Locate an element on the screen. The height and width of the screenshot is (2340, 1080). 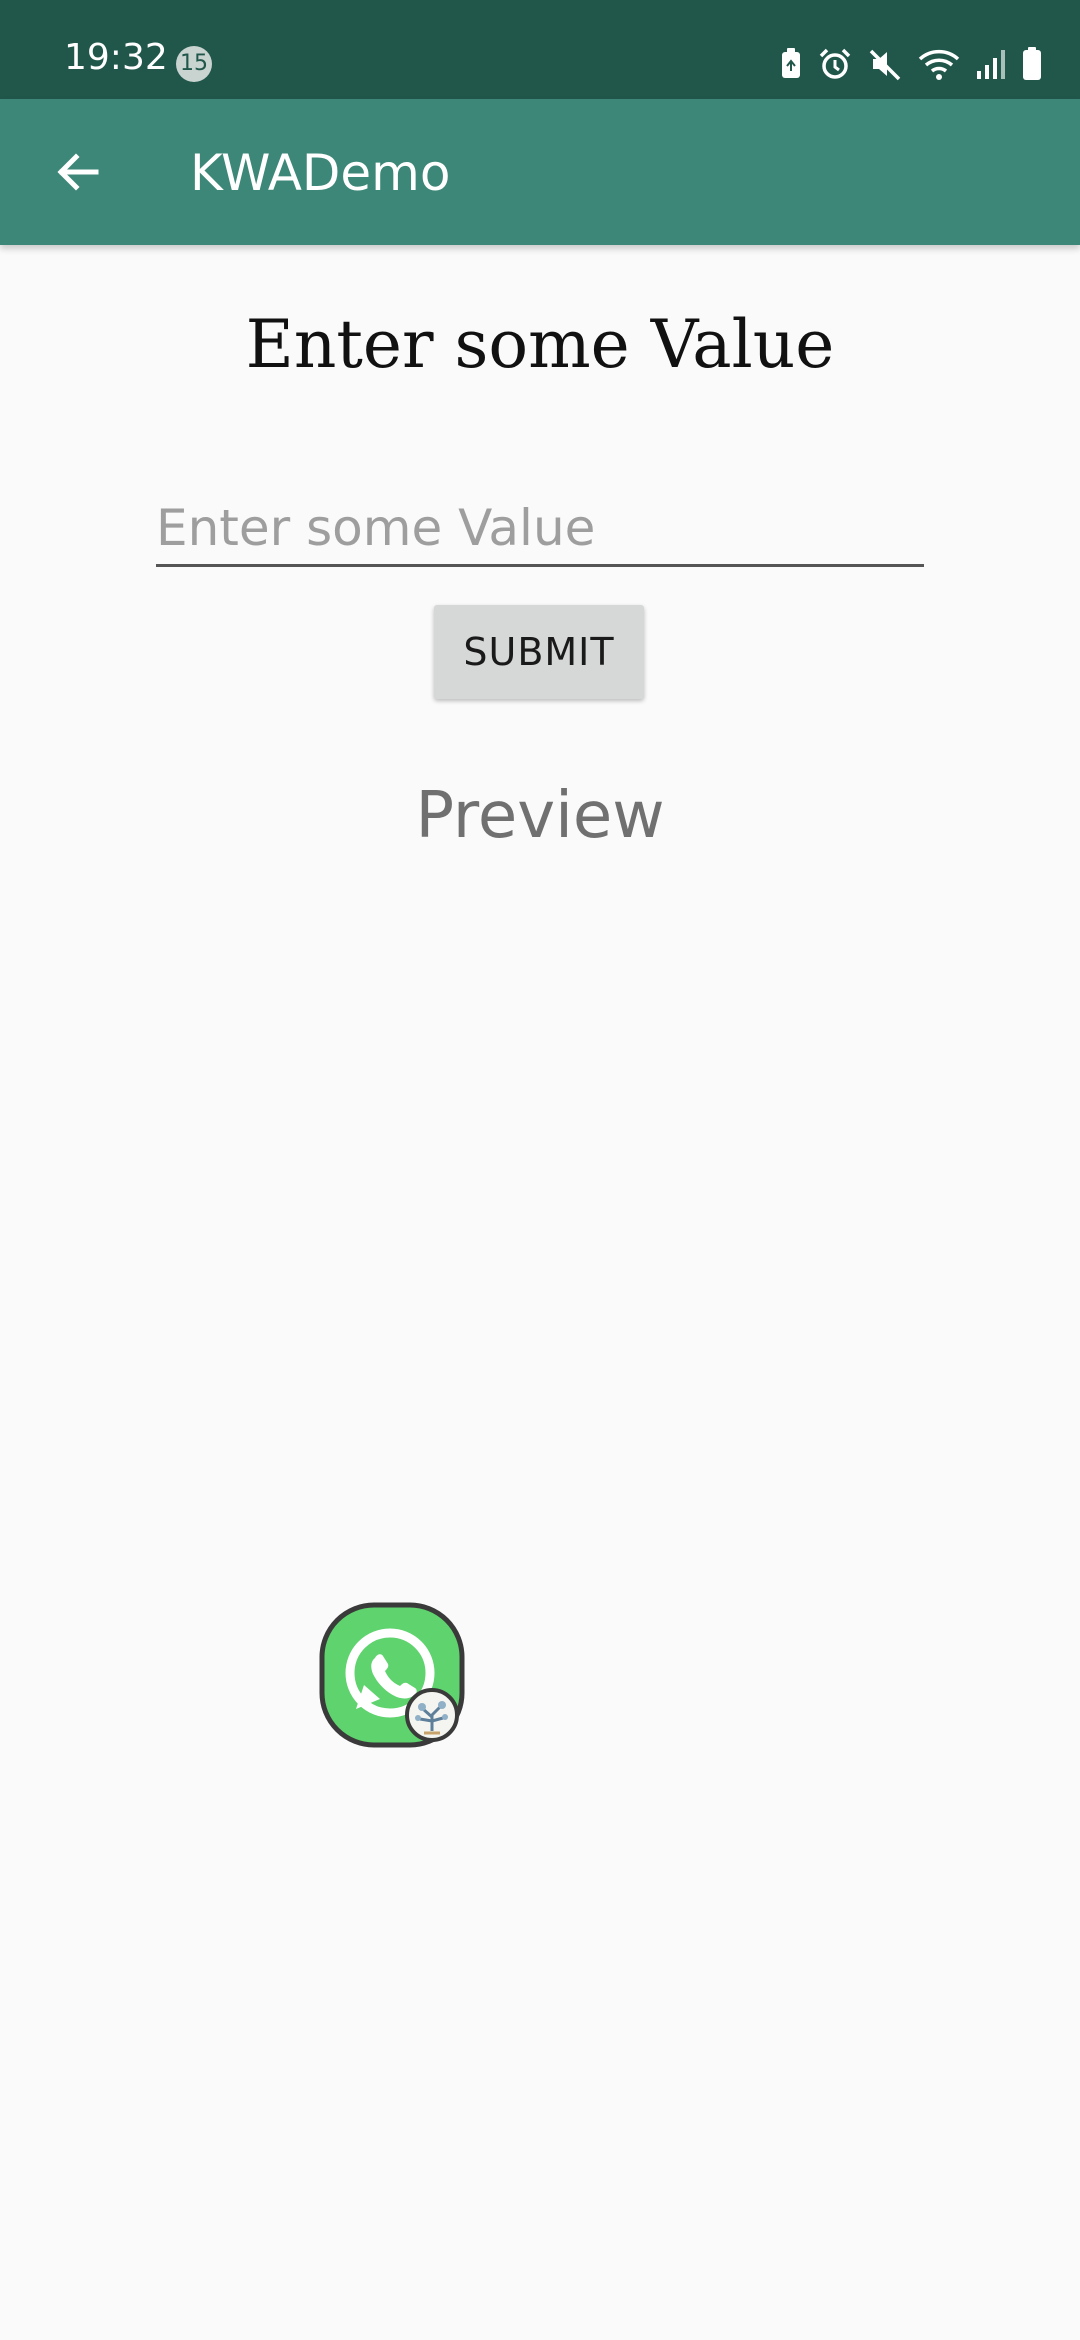
battery-saver-icon is located at coordinates (791, 63).